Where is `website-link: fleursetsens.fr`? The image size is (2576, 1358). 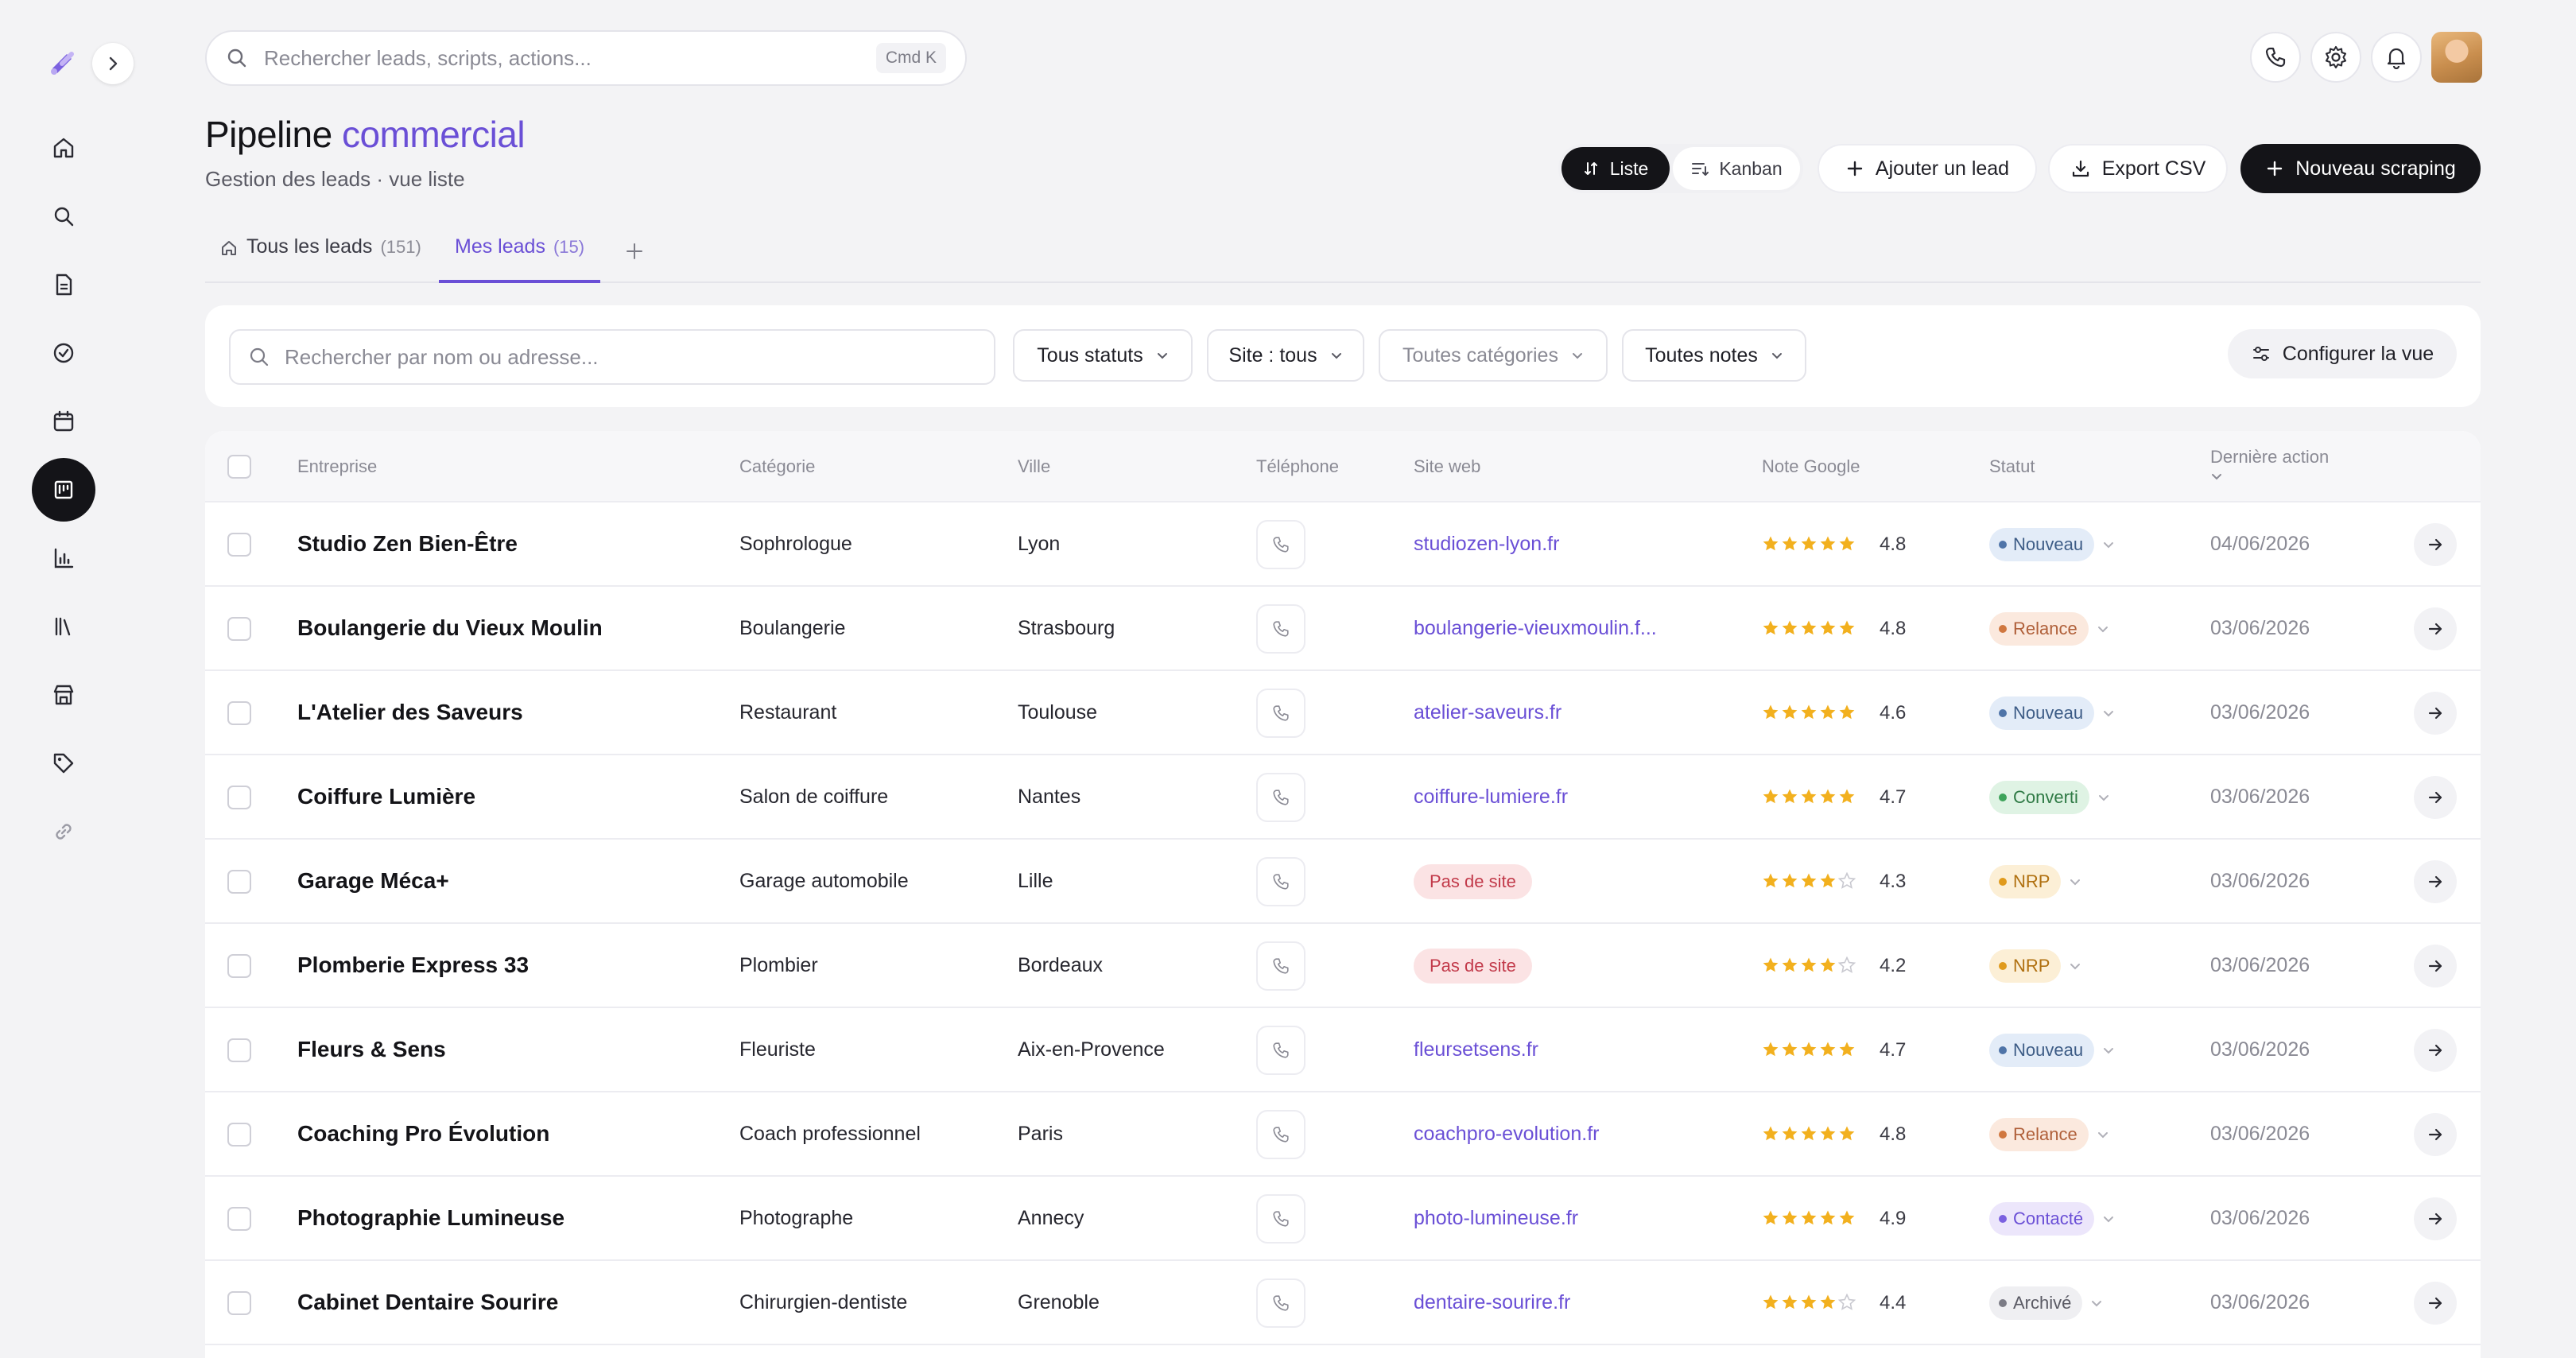
website-link: fleursetsens.fr is located at coordinates (1476, 1049).